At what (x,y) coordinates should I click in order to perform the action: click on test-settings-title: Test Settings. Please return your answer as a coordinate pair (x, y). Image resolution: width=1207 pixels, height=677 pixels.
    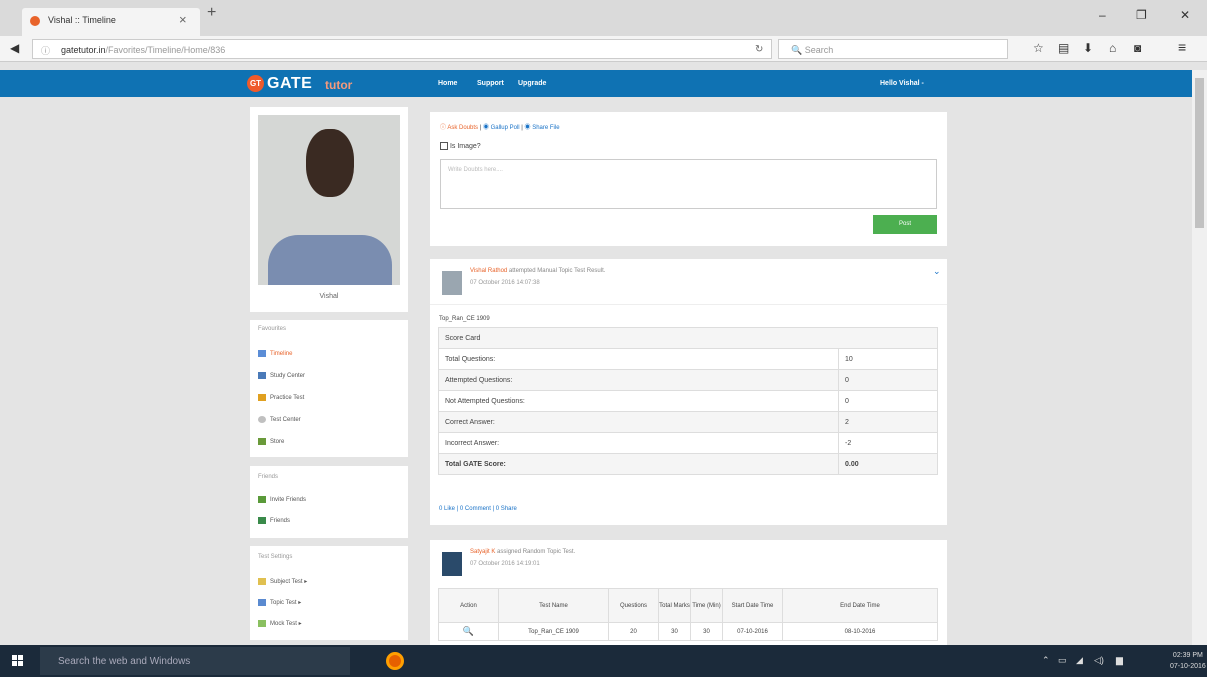
    Looking at the image, I should click on (275, 557).